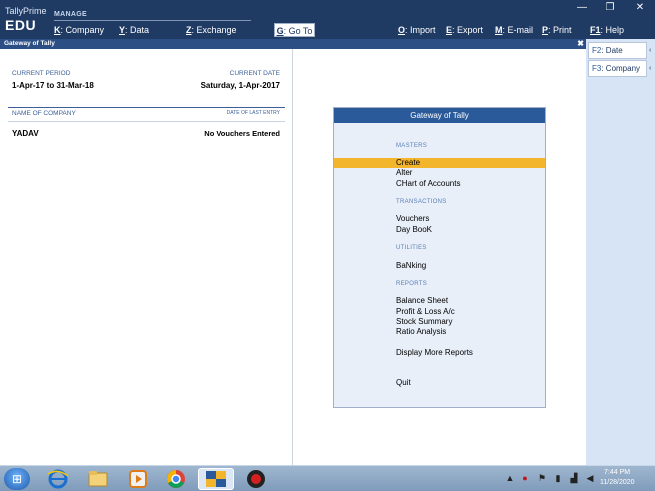 This screenshot has width=655, height=491. I want to click on folder-icon, so click(98, 479).